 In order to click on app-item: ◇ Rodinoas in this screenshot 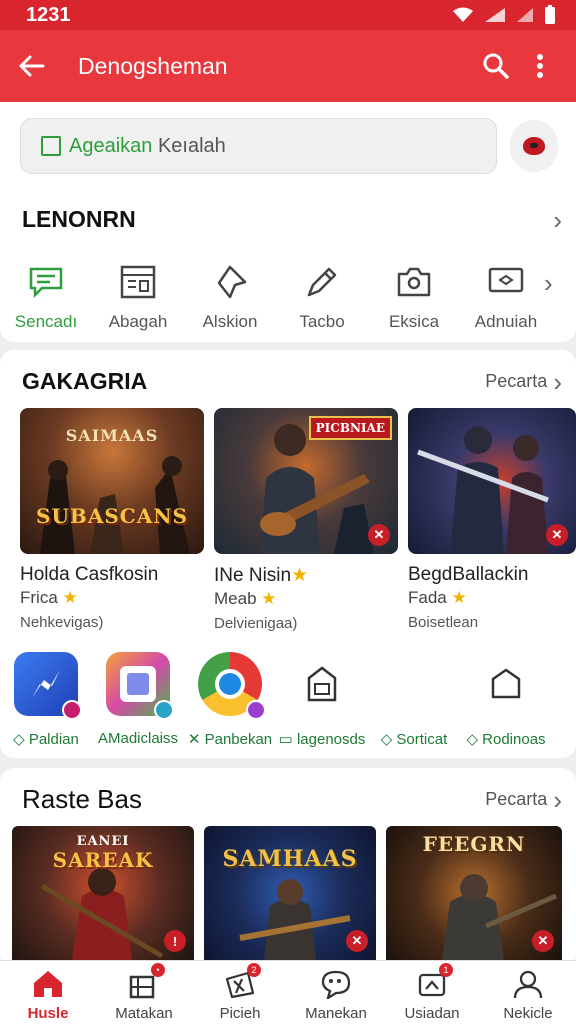, I will do `click(506, 700)`.